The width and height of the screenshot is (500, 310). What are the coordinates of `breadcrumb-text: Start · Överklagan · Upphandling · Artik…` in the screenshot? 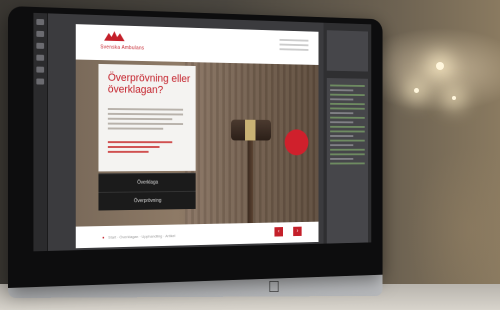 It's located at (141, 236).